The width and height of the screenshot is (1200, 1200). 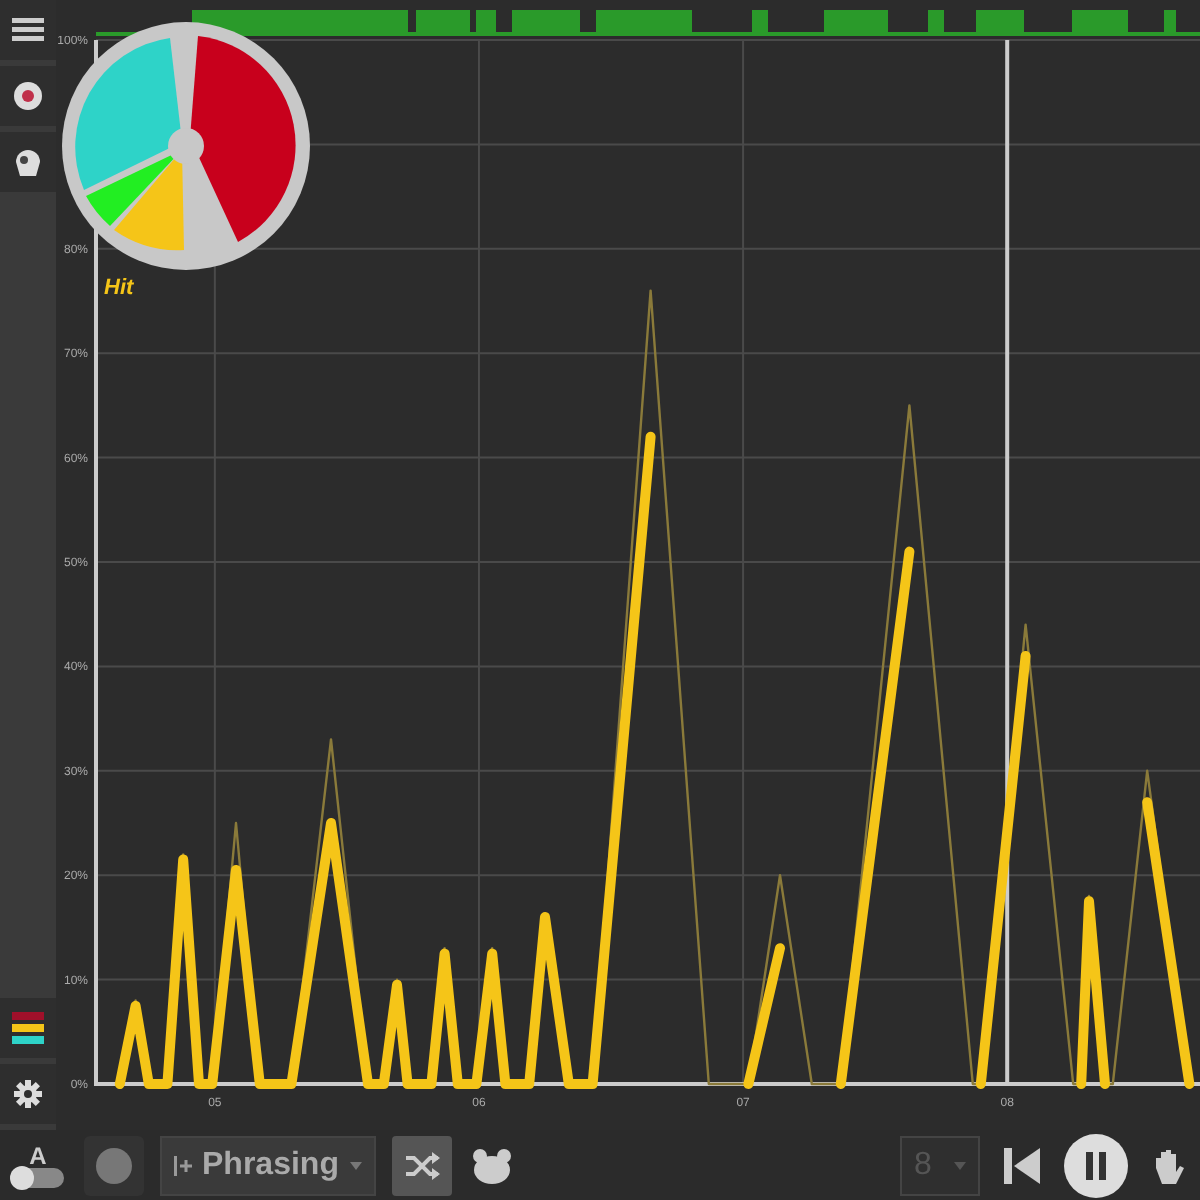 I want to click on pie-hub, so click(x=186, y=146).